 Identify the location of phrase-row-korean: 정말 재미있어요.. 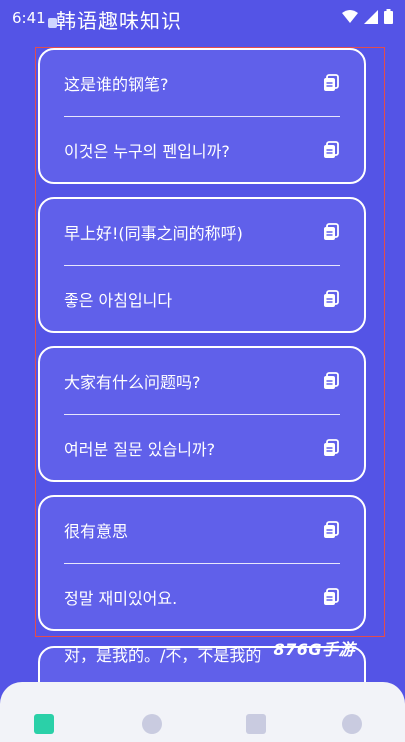
(202, 597).